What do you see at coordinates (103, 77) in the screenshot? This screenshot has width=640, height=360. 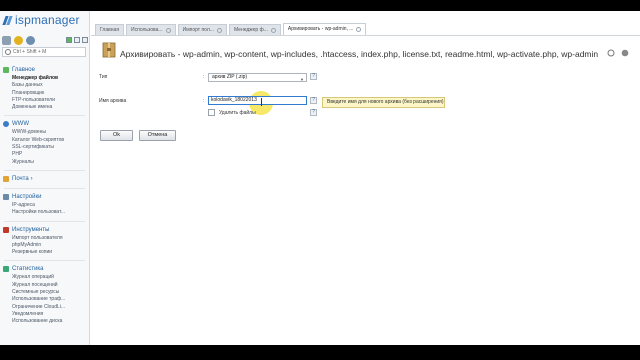 I see `type-label: Тип` at bounding box center [103, 77].